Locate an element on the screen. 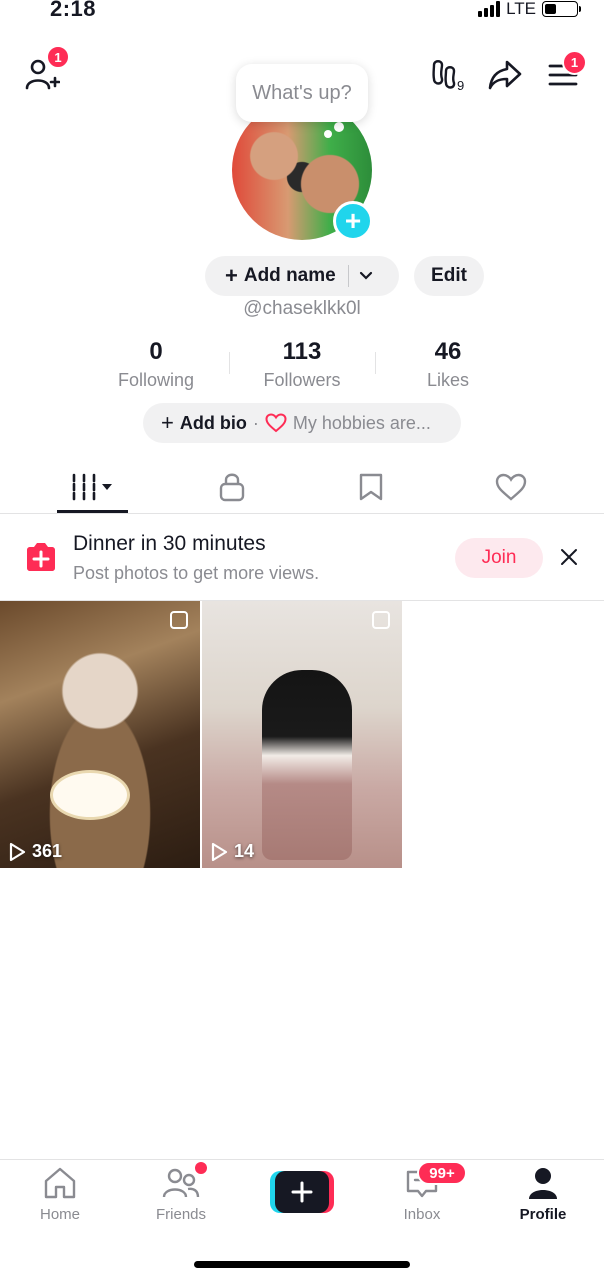  banner-subtitle: Post photos to get more views. is located at coordinates (196, 573).